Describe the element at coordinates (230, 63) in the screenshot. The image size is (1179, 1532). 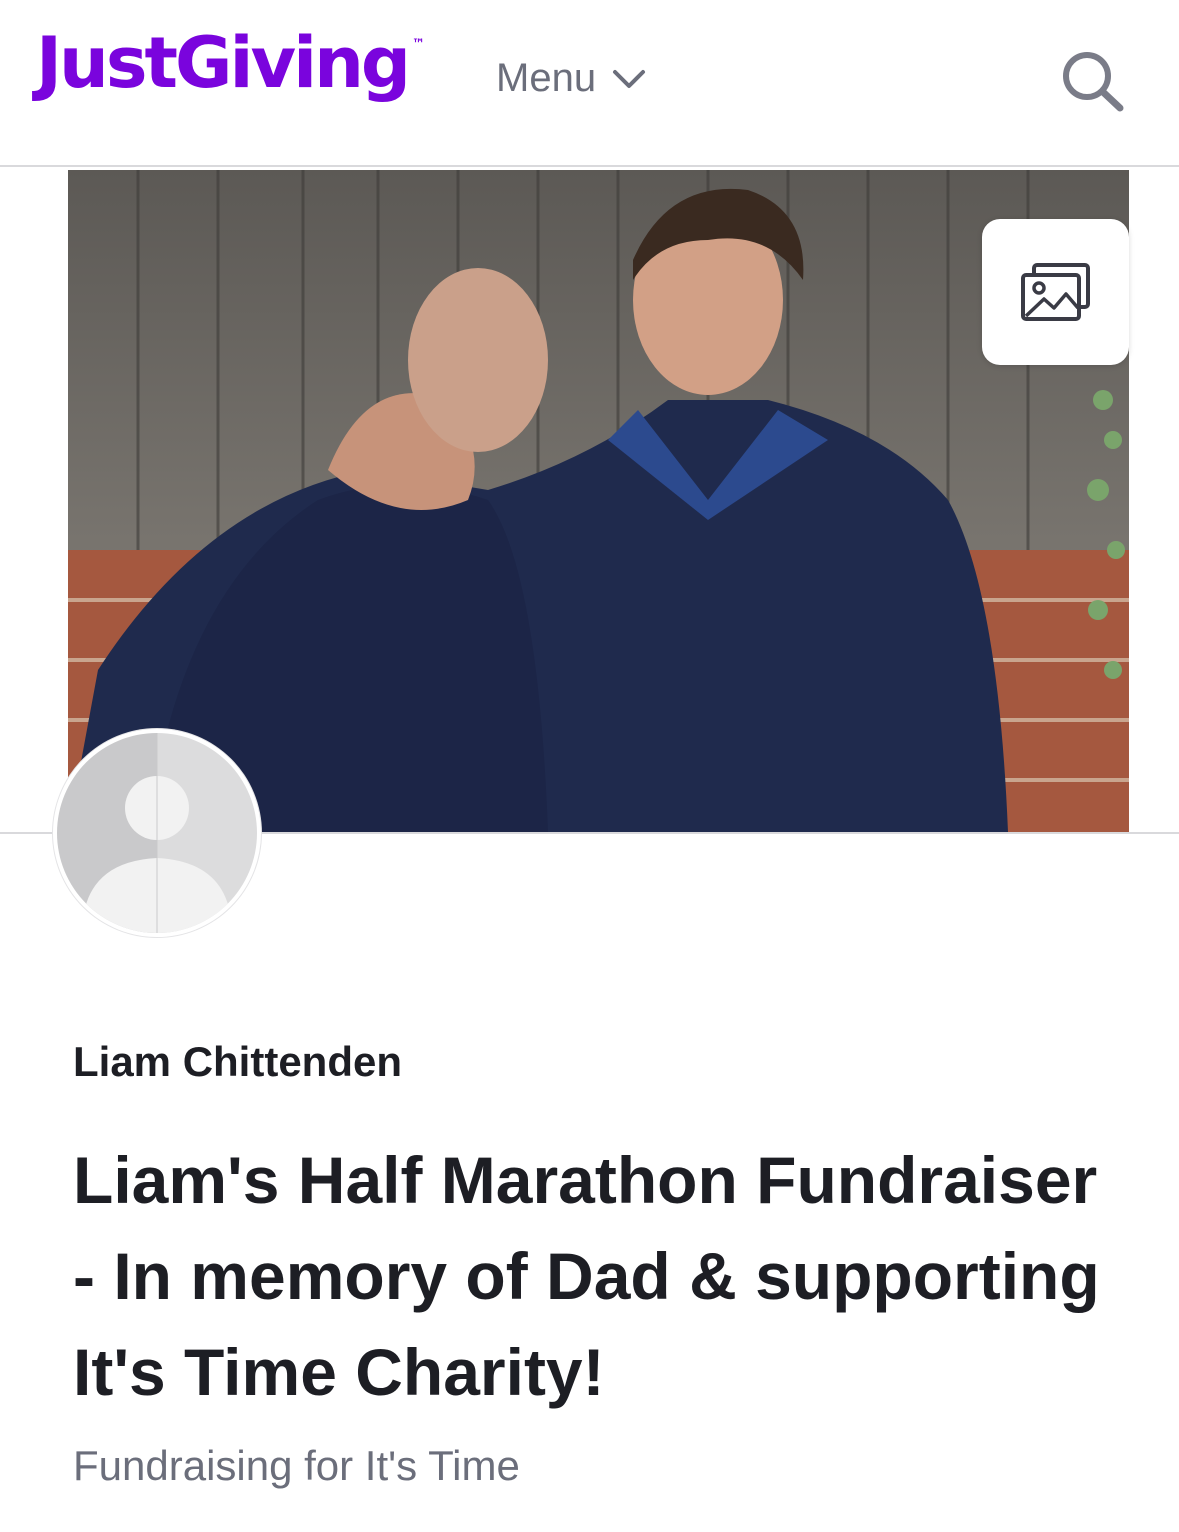
I see `justgiving-logo: JustGiving ™` at that location.